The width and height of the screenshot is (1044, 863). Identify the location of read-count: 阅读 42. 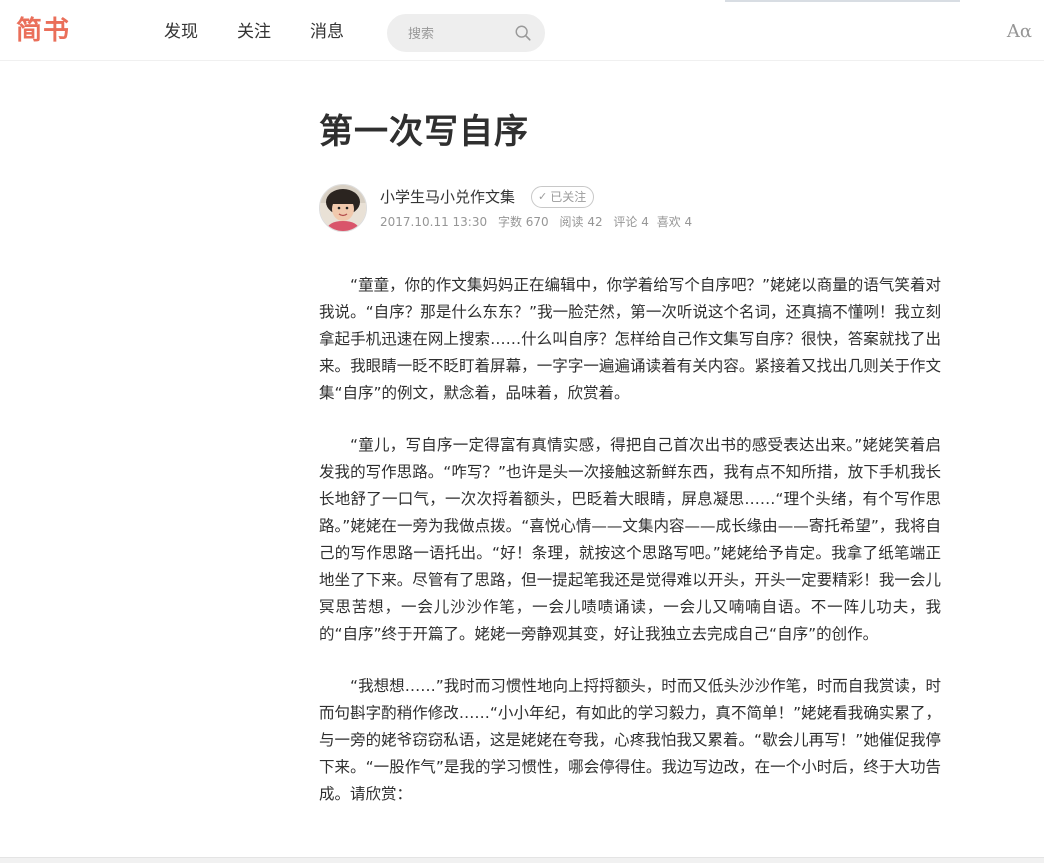
(581, 222).